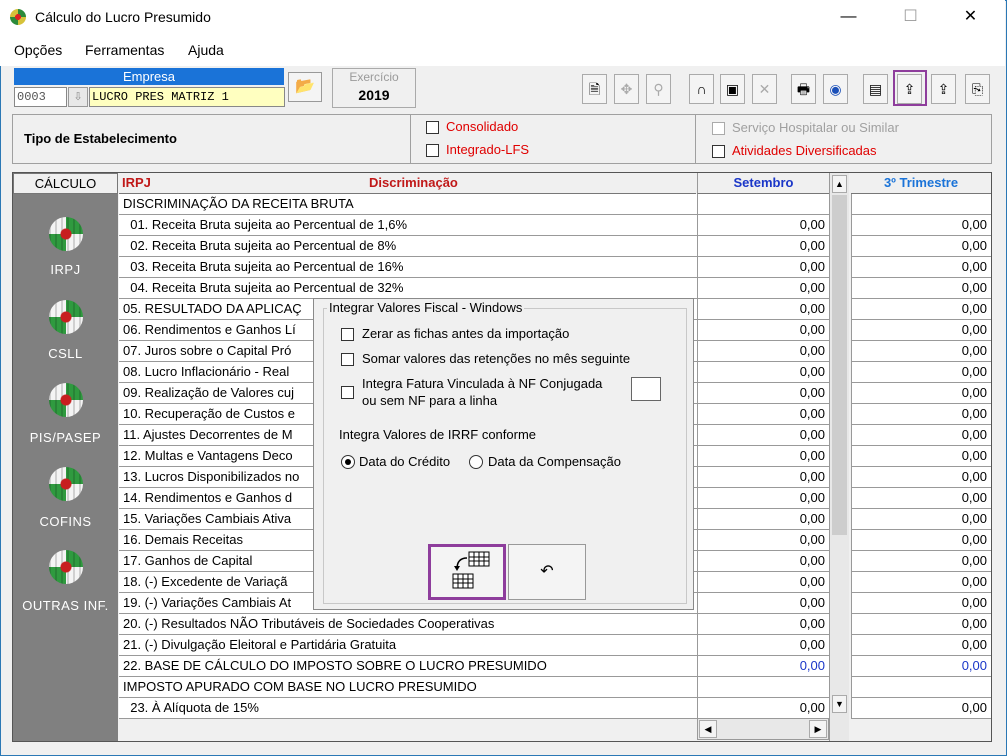 The height and width of the screenshot is (756, 1007). What do you see at coordinates (763, 183) in the screenshot?
I see `col-setembro: Setembro` at bounding box center [763, 183].